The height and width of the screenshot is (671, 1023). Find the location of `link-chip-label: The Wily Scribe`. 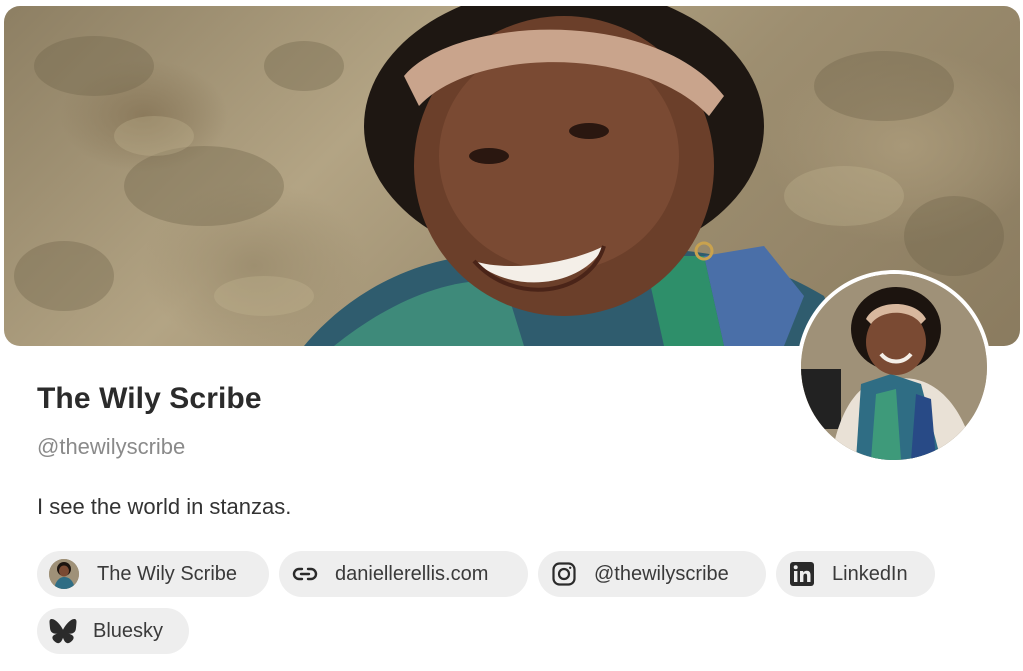

link-chip-label: The Wily Scribe is located at coordinates (167, 573).